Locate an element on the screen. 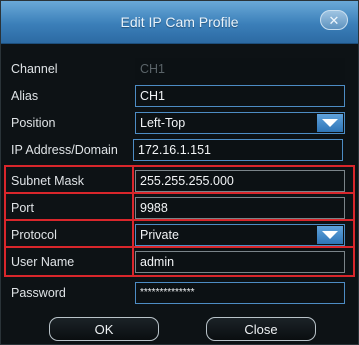  ip-address-row: IP Address/Domain 172.16.1.151 is located at coordinates (180, 150).